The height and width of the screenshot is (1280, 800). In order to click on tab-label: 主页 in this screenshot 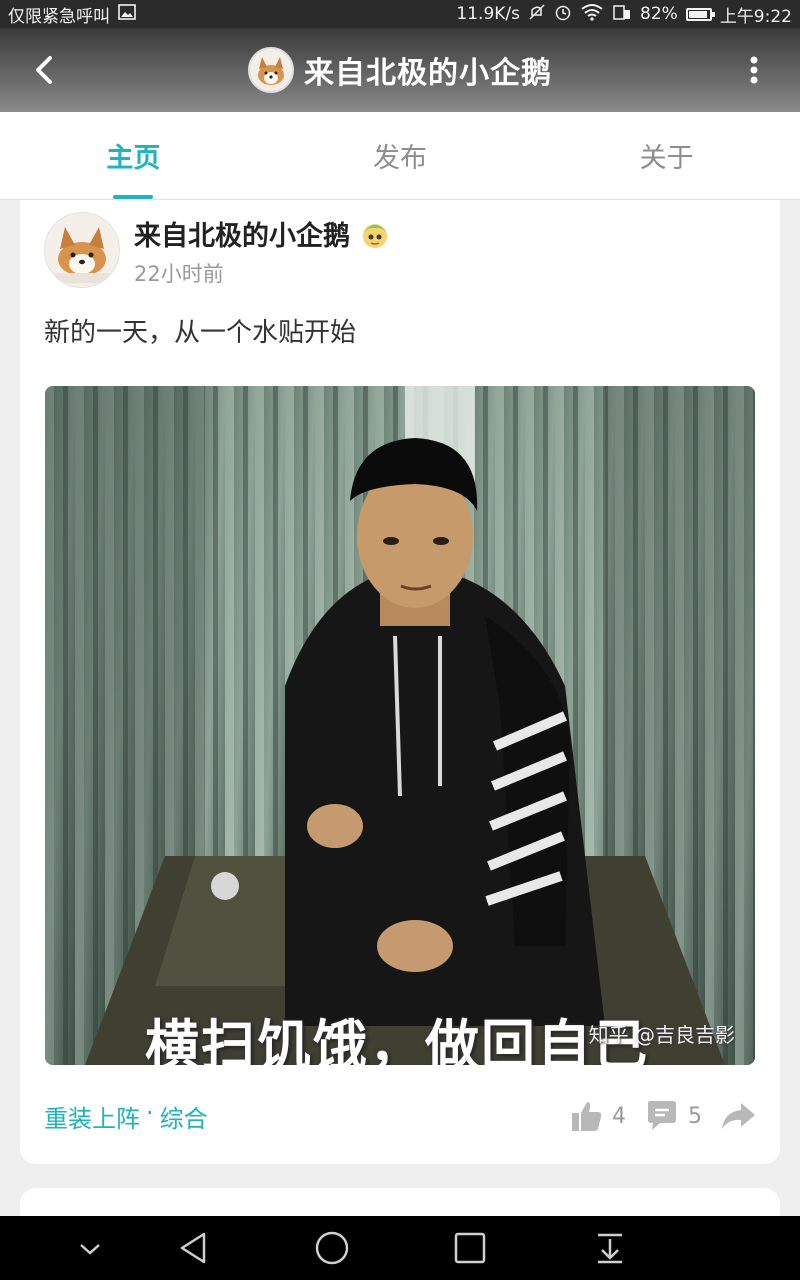, I will do `click(133, 158)`.